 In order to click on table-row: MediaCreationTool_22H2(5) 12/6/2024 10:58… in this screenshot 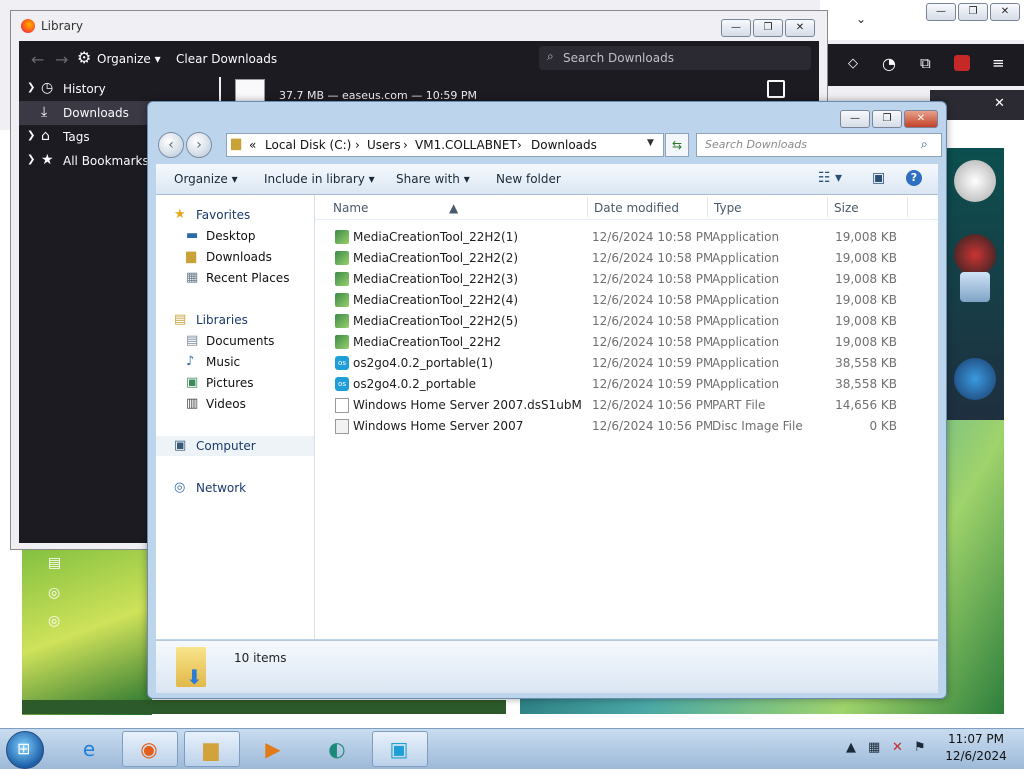, I will do `click(626, 321)`.